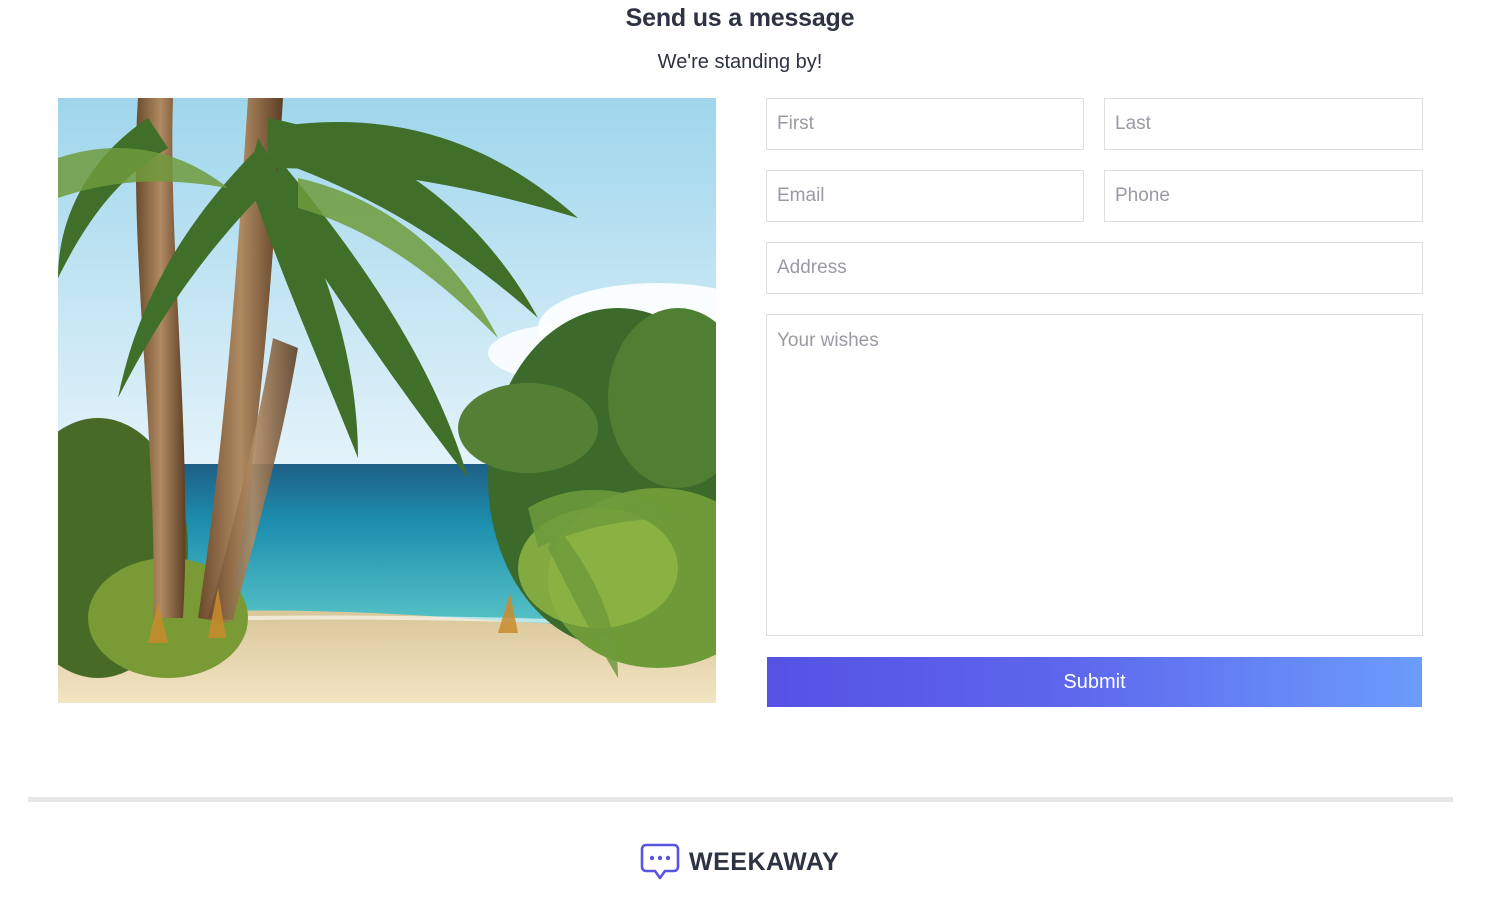 This screenshot has width=1500, height=903. What do you see at coordinates (925, 124) in the screenshot?
I see `first-name-input` at bounding box center [925, 124].